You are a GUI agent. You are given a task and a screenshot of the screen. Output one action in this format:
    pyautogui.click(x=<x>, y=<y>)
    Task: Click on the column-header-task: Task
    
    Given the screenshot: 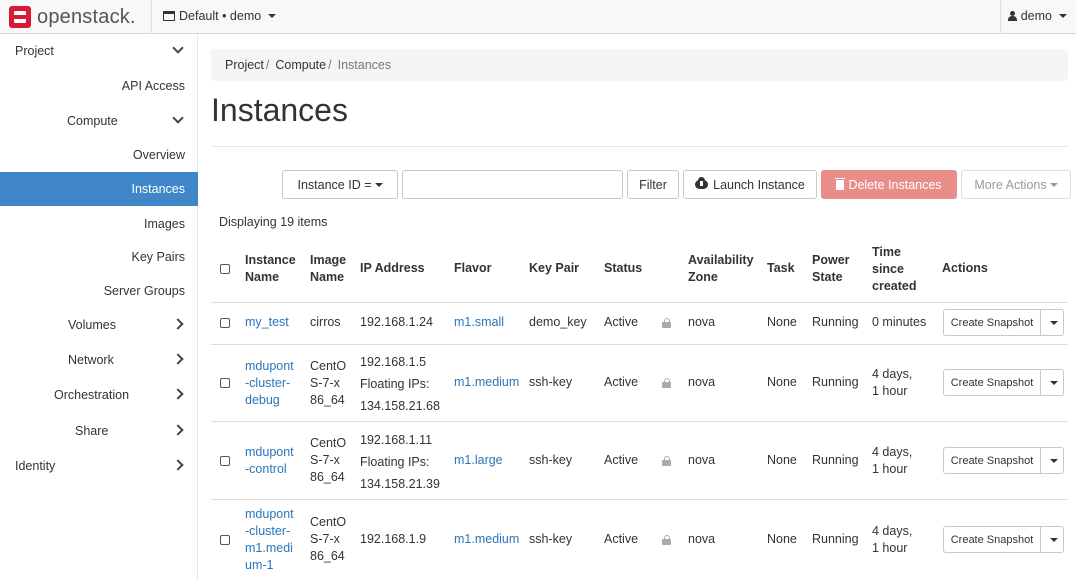 What is the action you would take?
    pyautogui.click(x=781, y=268)
    